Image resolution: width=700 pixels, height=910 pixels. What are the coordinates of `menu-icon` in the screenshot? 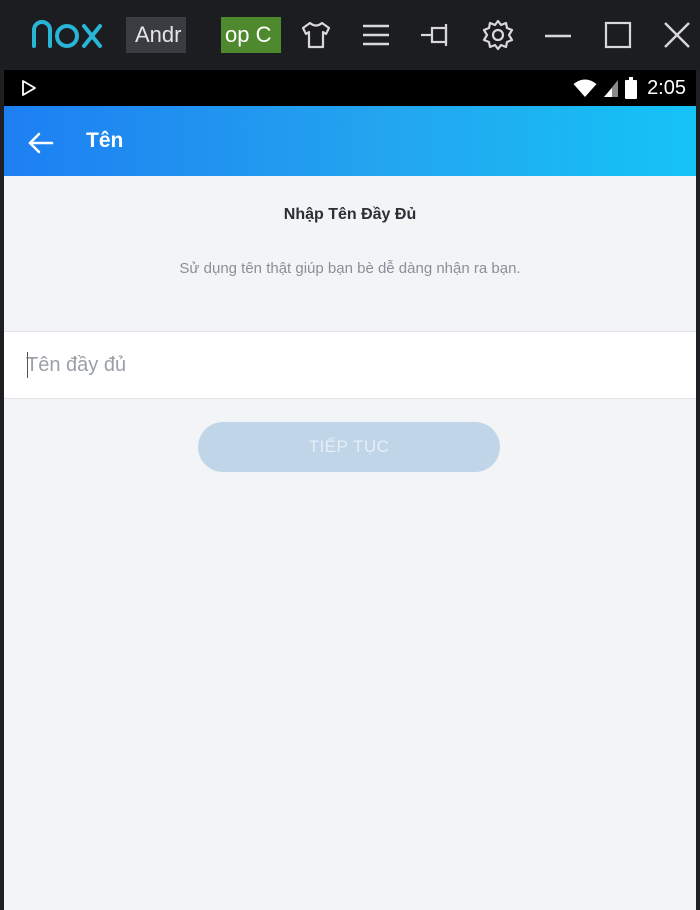 It's located at (376, 35).